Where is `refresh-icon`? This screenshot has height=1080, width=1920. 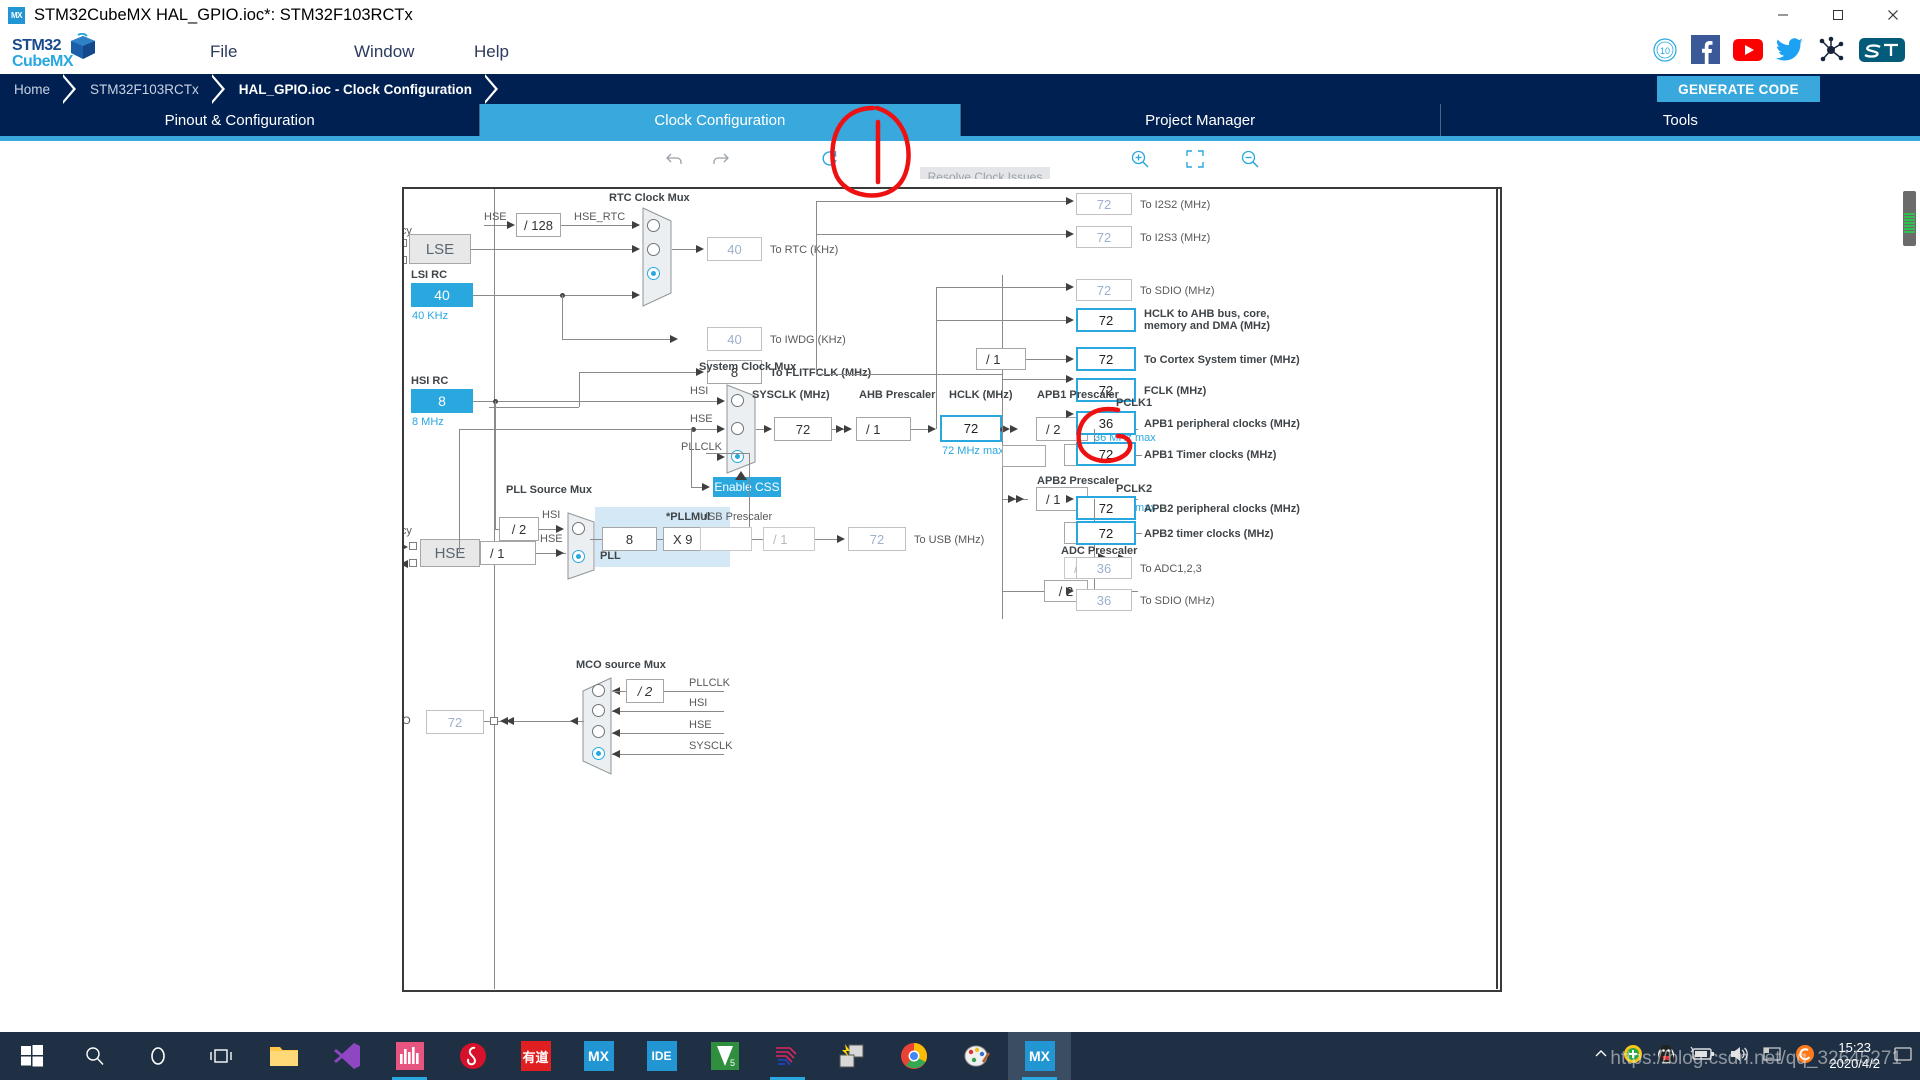 refresh-icon is located at coordinates (830, 161).